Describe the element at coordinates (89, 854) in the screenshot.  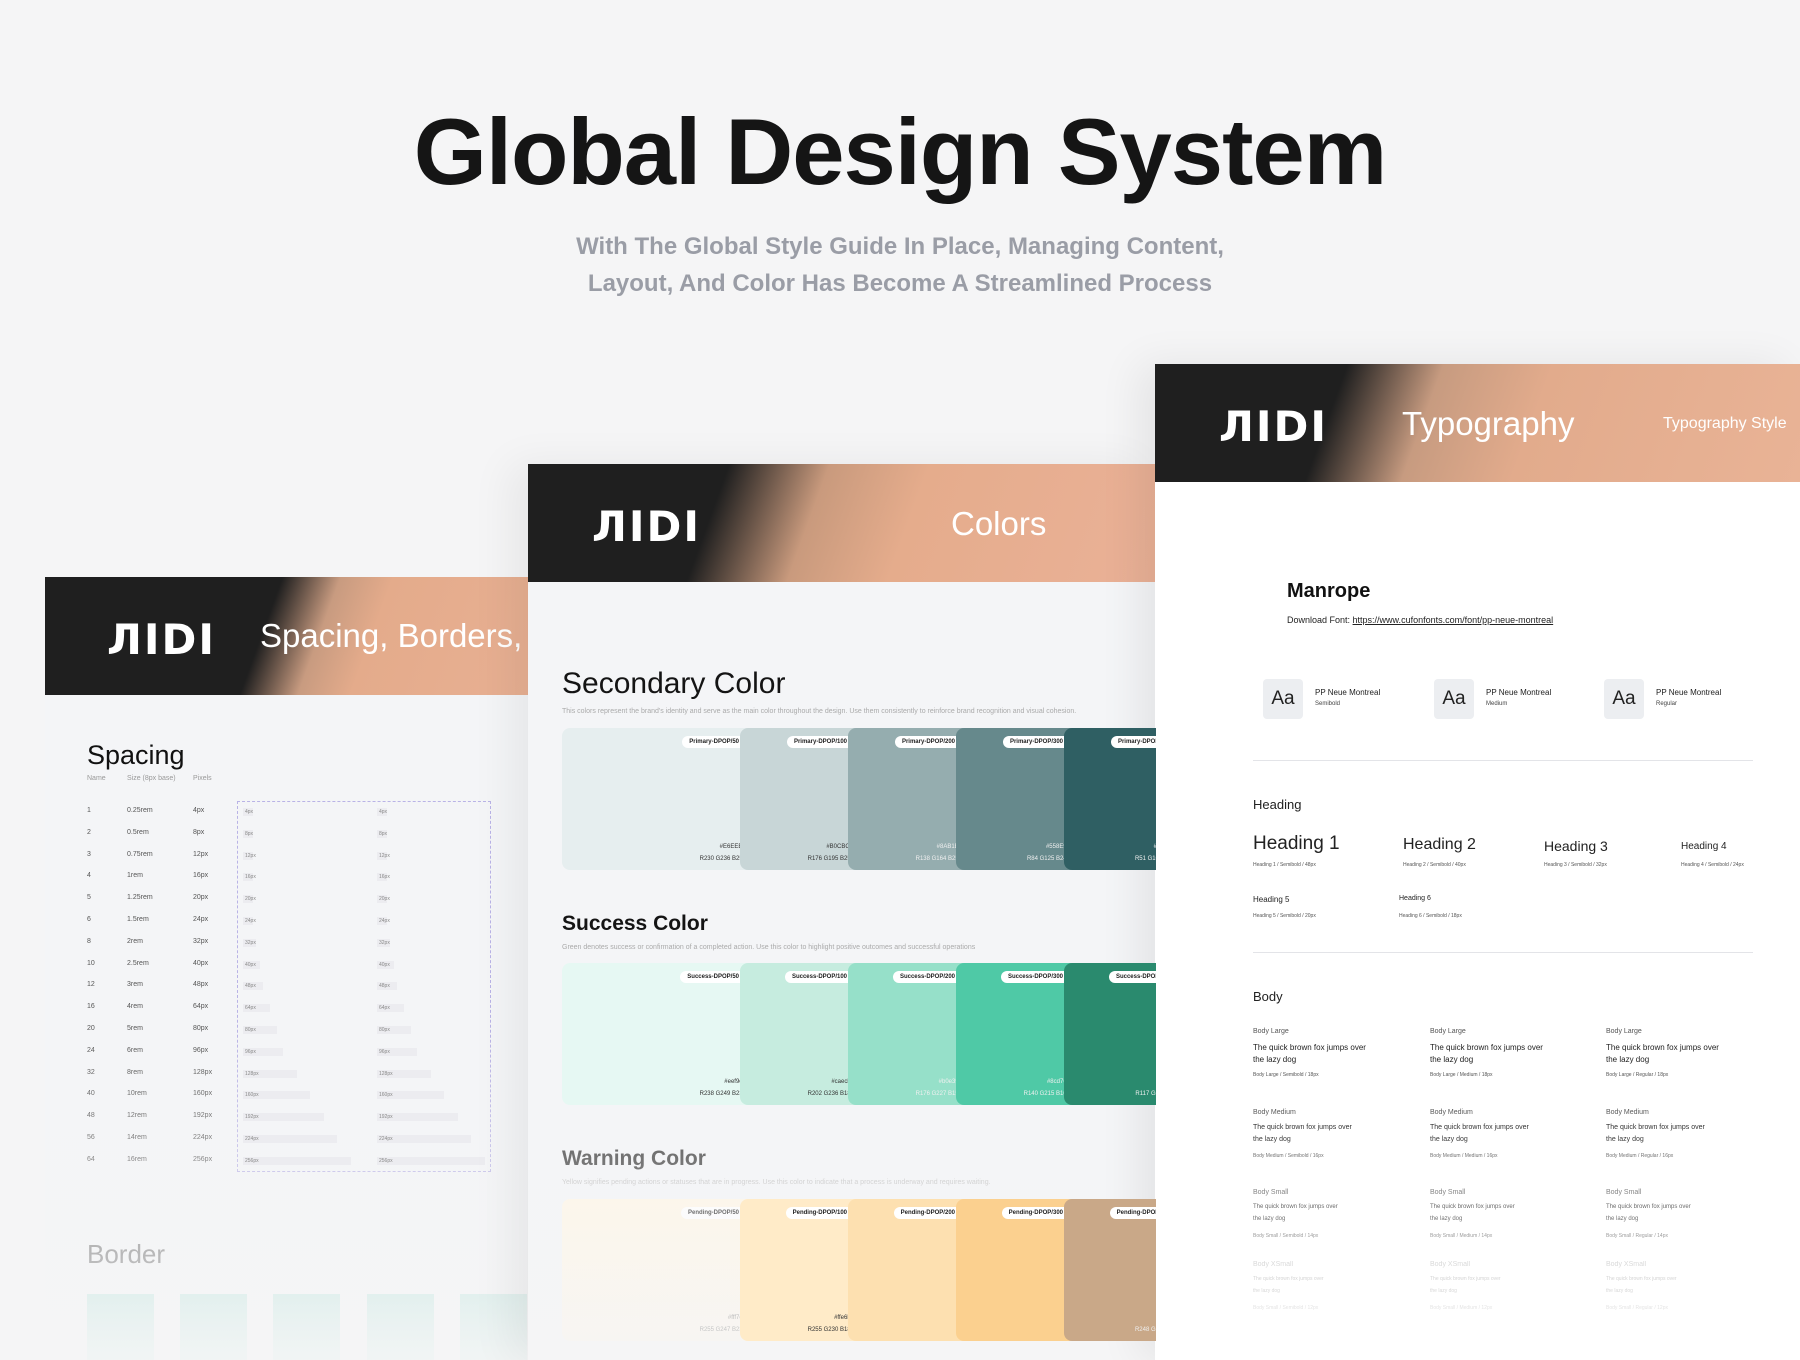
I see `spacing-name: 3` at that location.